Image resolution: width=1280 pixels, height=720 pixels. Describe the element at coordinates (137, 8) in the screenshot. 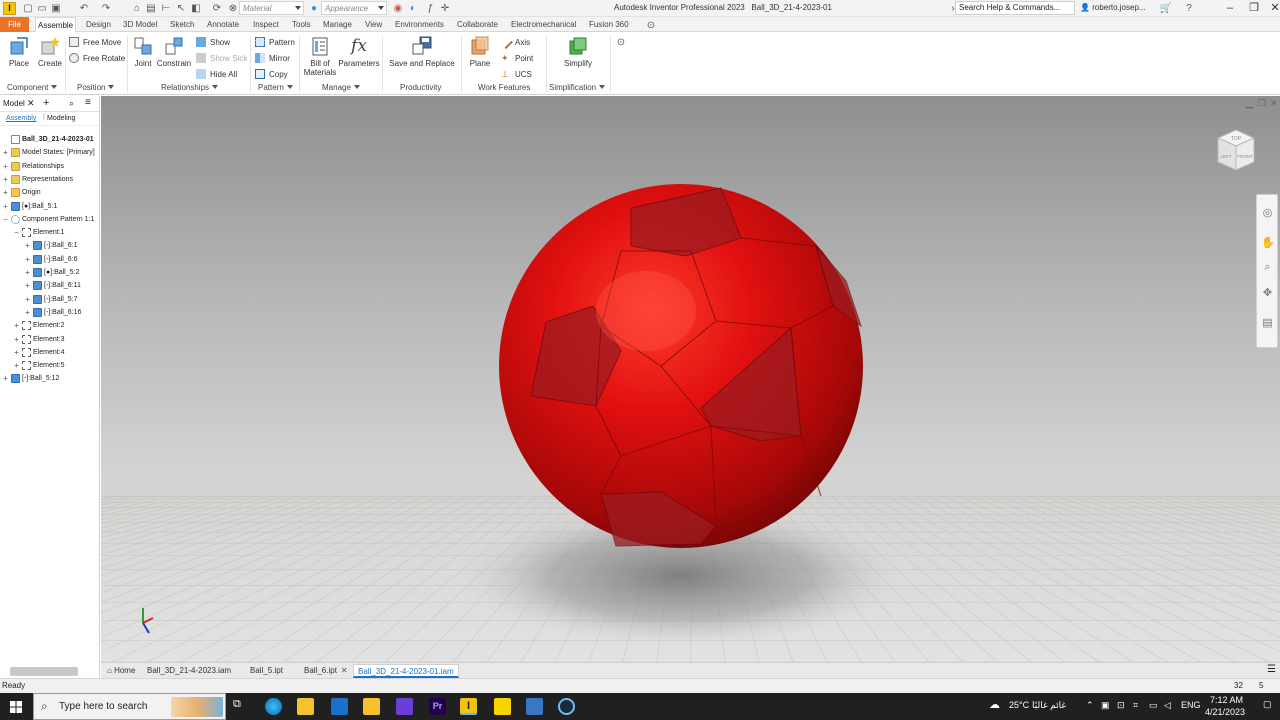

I see `home-icon: ⌂` at that location.